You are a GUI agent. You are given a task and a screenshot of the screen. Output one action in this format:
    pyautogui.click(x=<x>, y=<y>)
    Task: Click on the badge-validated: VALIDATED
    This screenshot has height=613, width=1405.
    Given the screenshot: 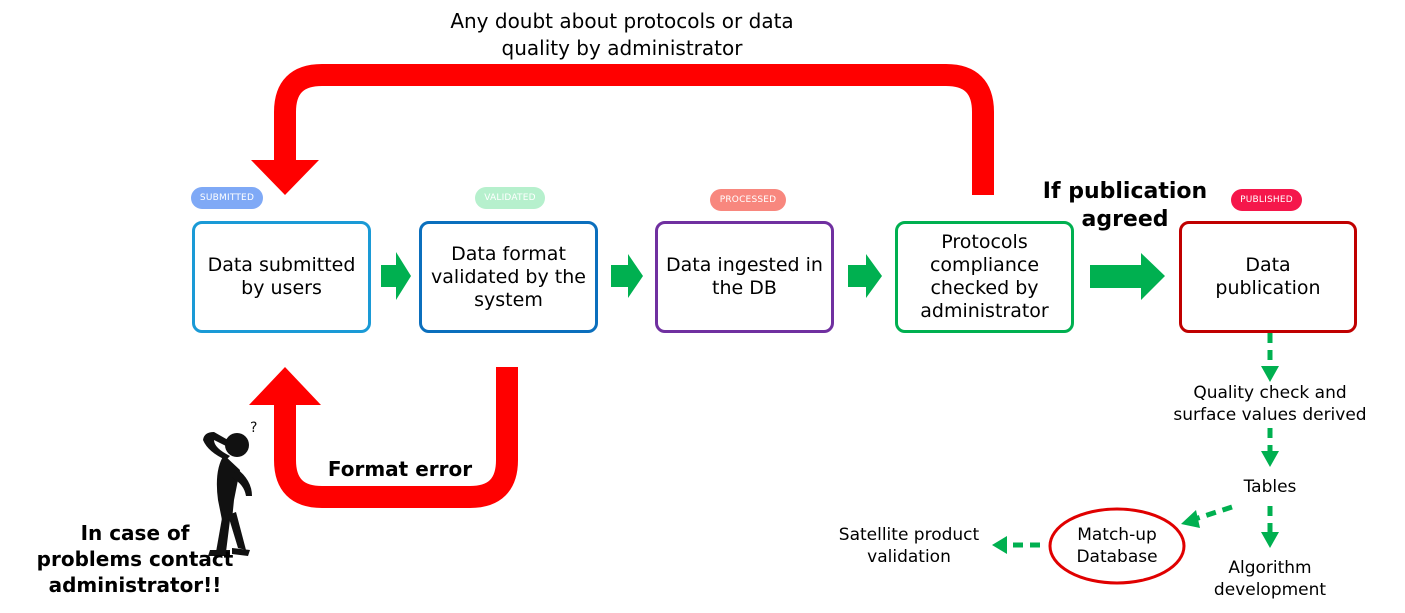 What is the action you would take?
    pyautogui.click(x=510, y=198)
    